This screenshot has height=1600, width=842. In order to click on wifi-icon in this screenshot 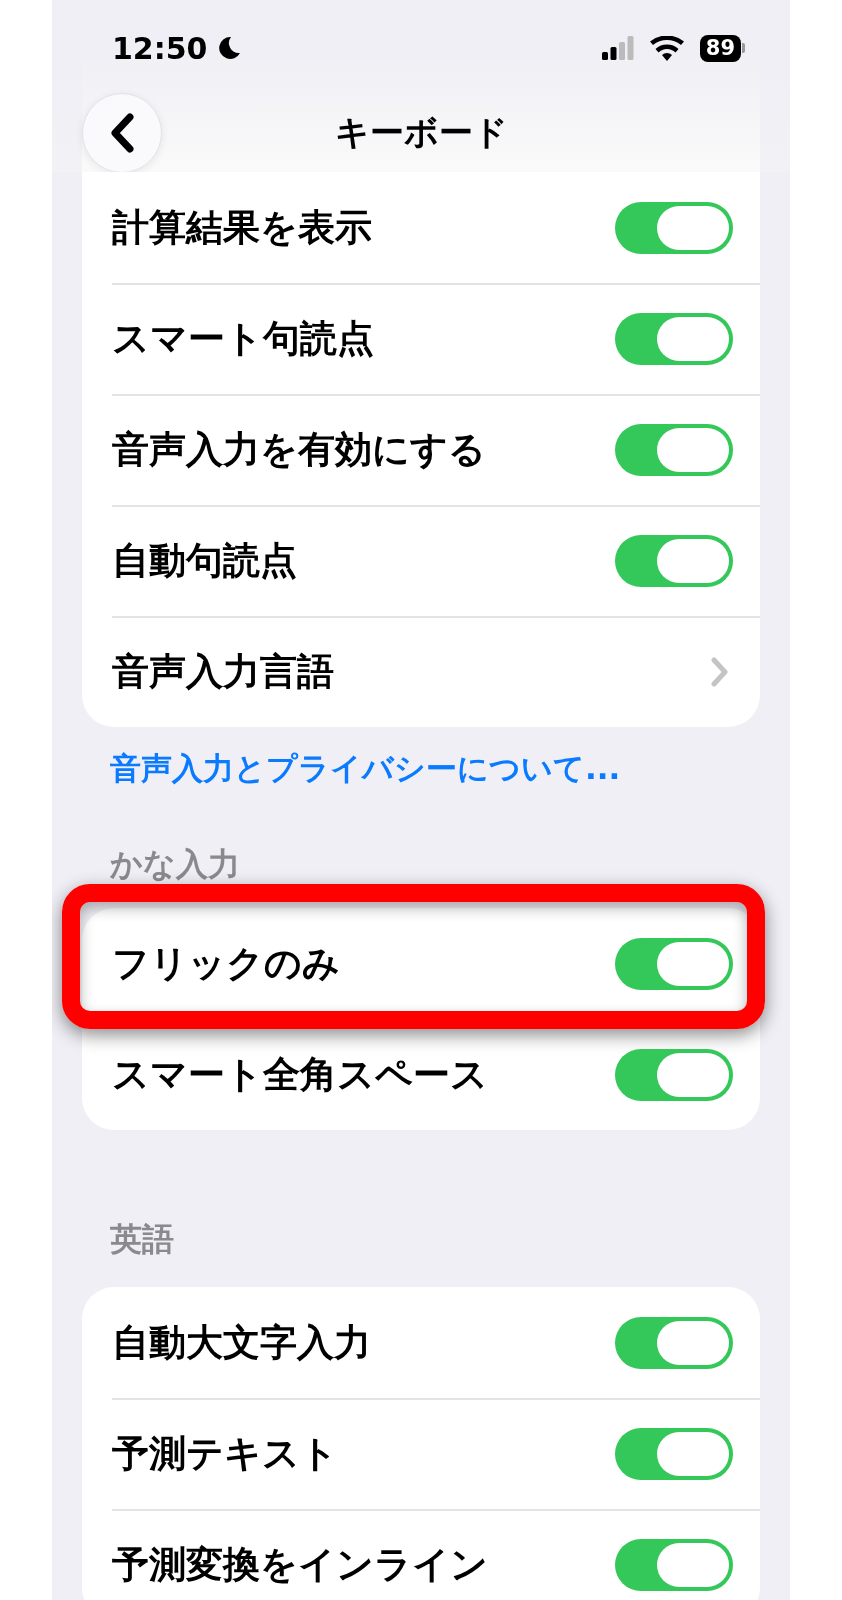, I will do `click(666, 48)`.